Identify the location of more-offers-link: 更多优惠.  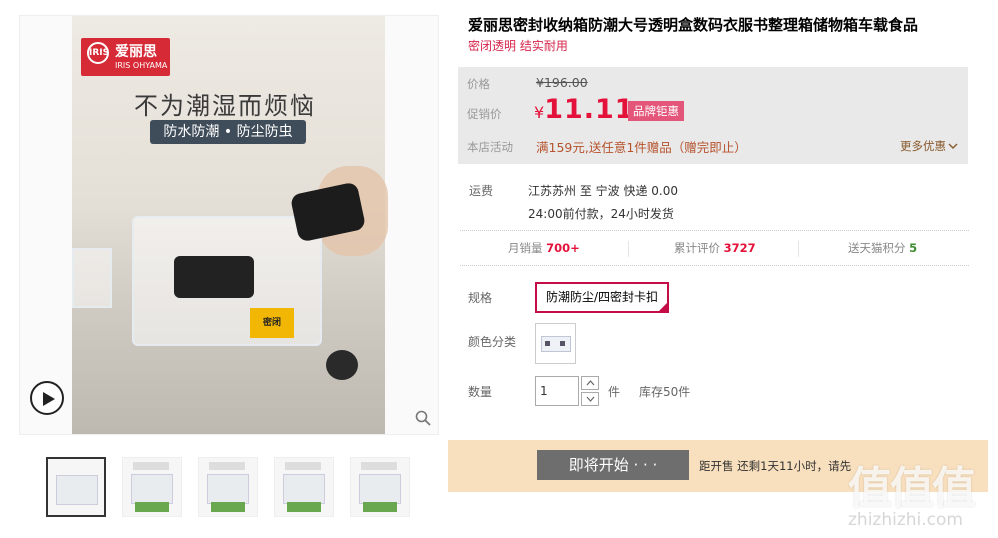
(929, 146).